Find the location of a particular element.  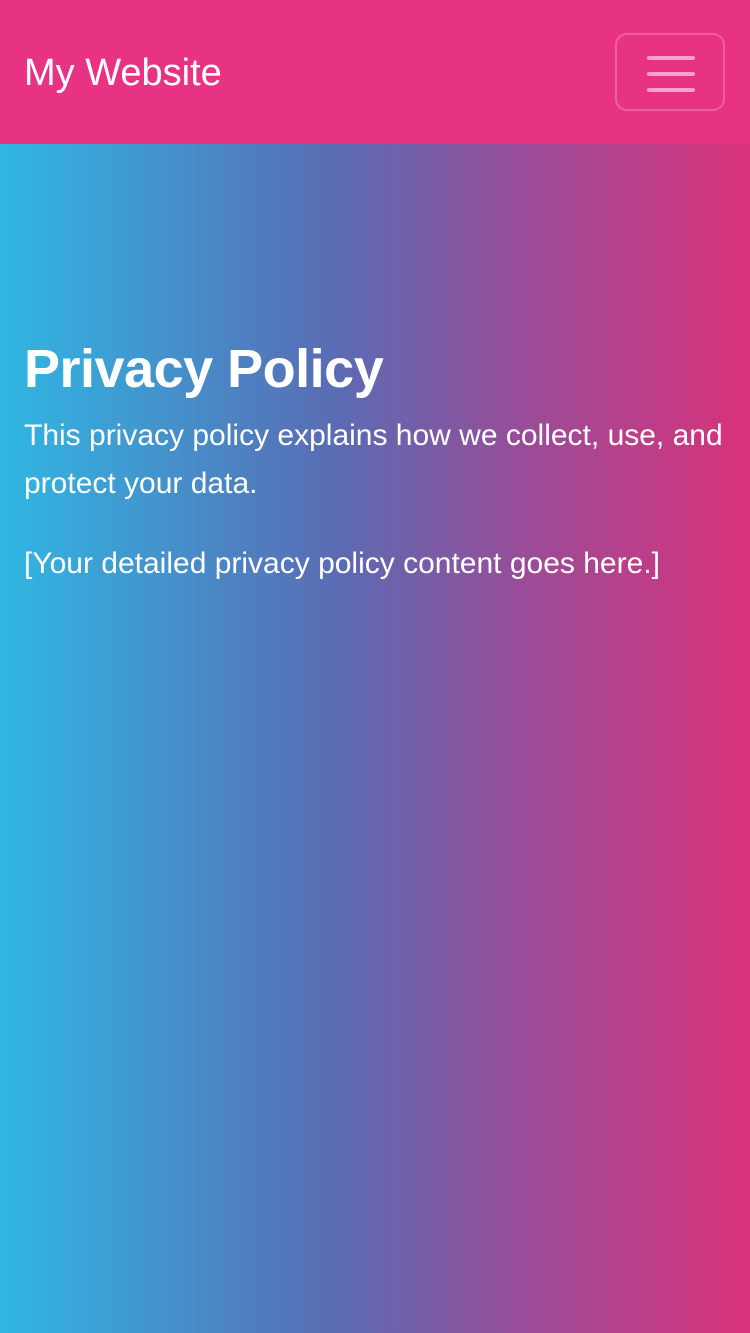

page-title: Privacy Policy is located at coordinates (204, 369).